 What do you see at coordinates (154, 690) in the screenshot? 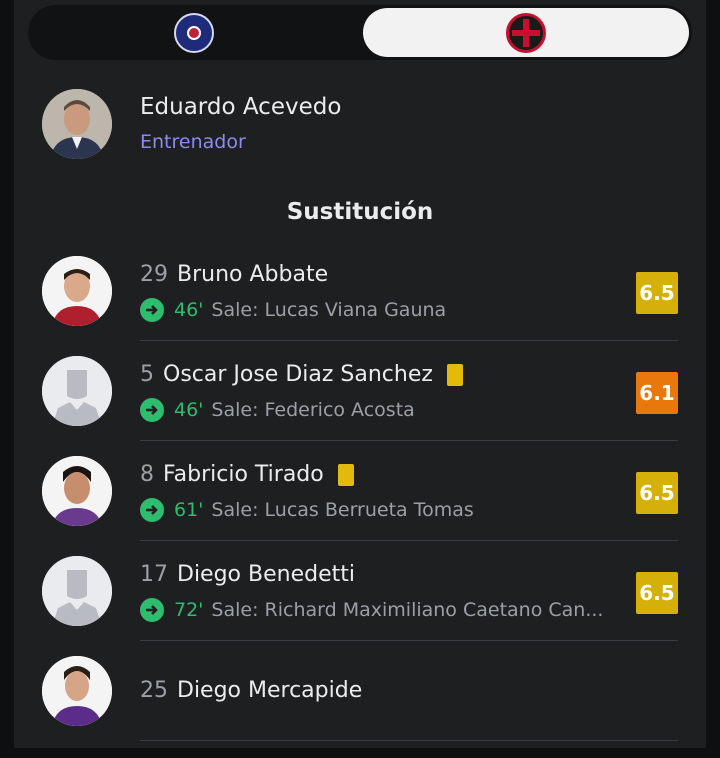
I see `player-number: 25` at bounding box center [154, 690].